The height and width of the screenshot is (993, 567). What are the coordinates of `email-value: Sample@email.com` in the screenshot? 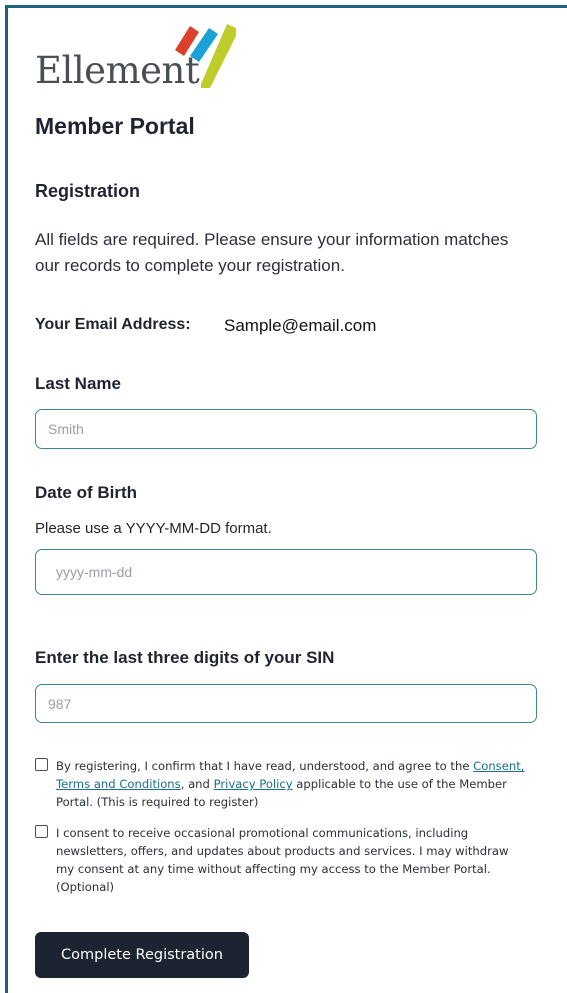 It's located at (300, 325).